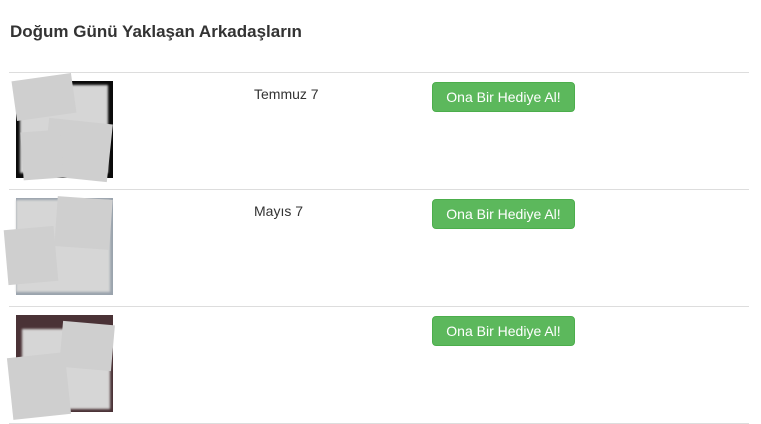  I want to click on birthday-date: Mayıs 7, so click(279, 211).